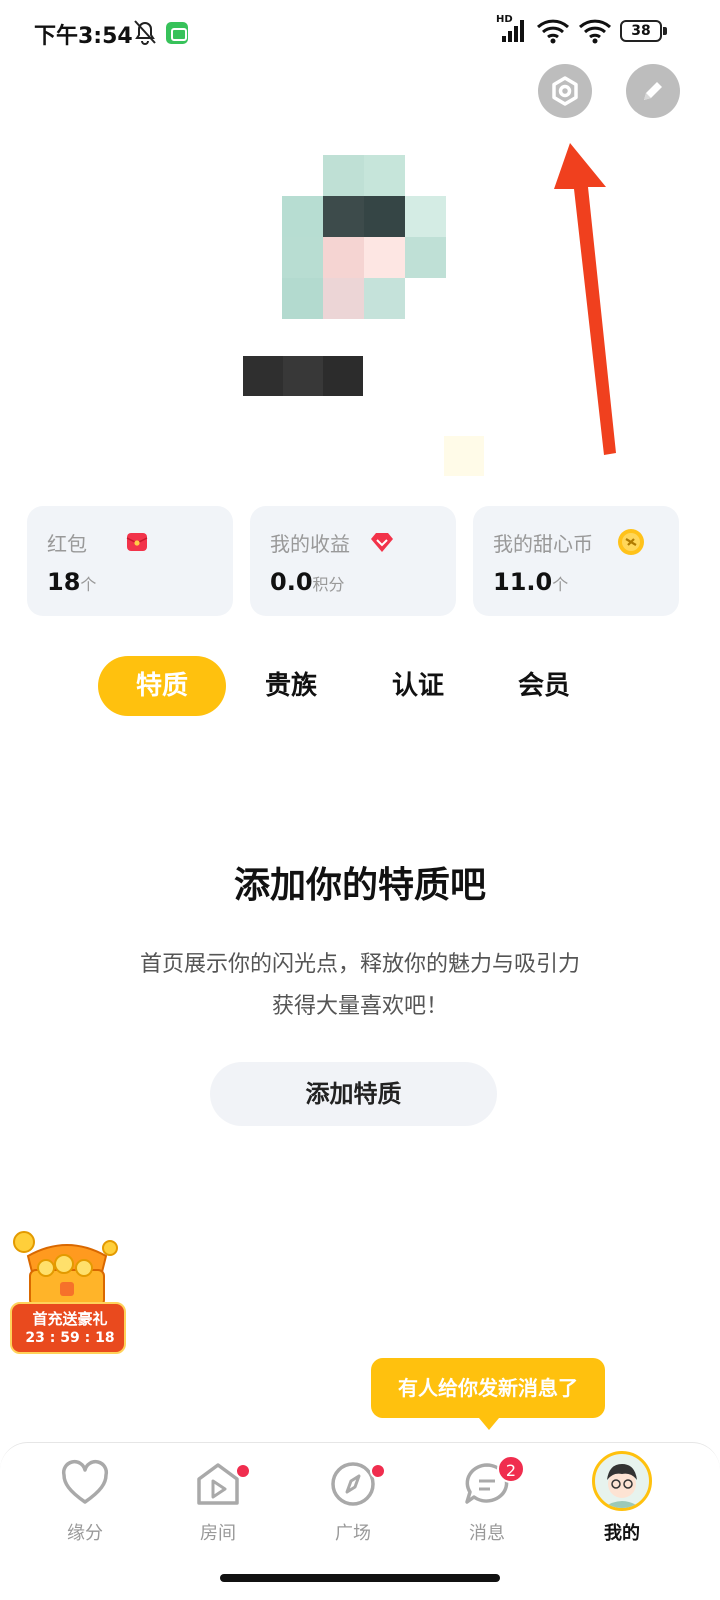 Image resolution: width=720 pixels, height=1600 pixels. I want to click on cell-signal-icon, so click(513, 31).